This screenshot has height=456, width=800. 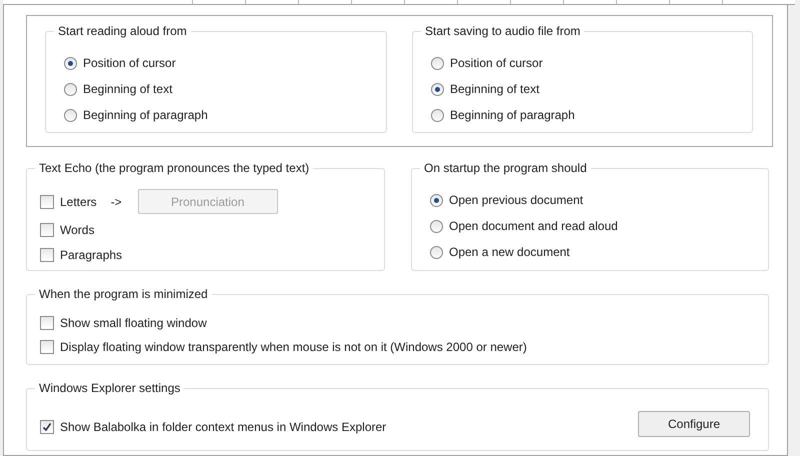 I want to click on checkbox-label: Show small floating window, so click(x=133, y=323).